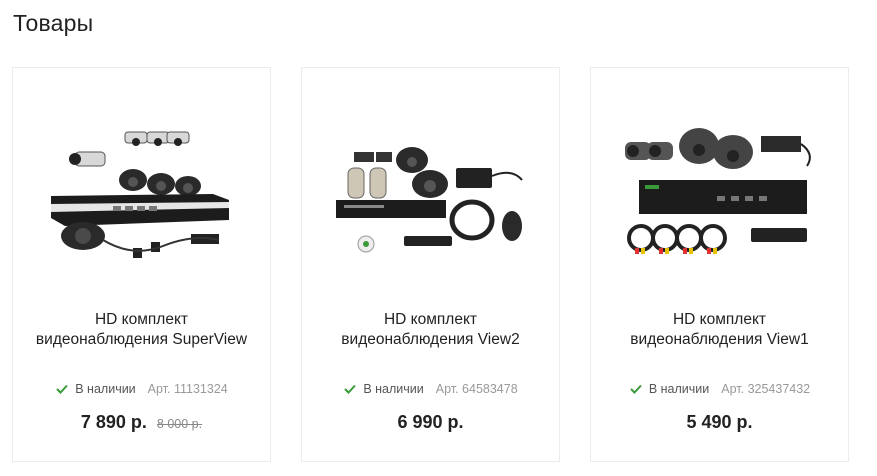 Image resolution: width=877 pixels, height=476 pixels. Describe the element at coordinates (113, 422) in the screenshot. I see `current-price: 7 890 р.` at that location.